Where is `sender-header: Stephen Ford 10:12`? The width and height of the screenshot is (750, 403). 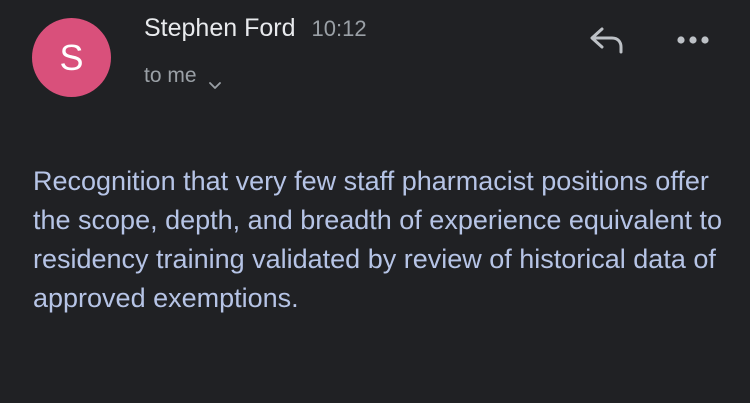 sender-header: Stephen Ford 10:12 is located at coordinates (255, 28).